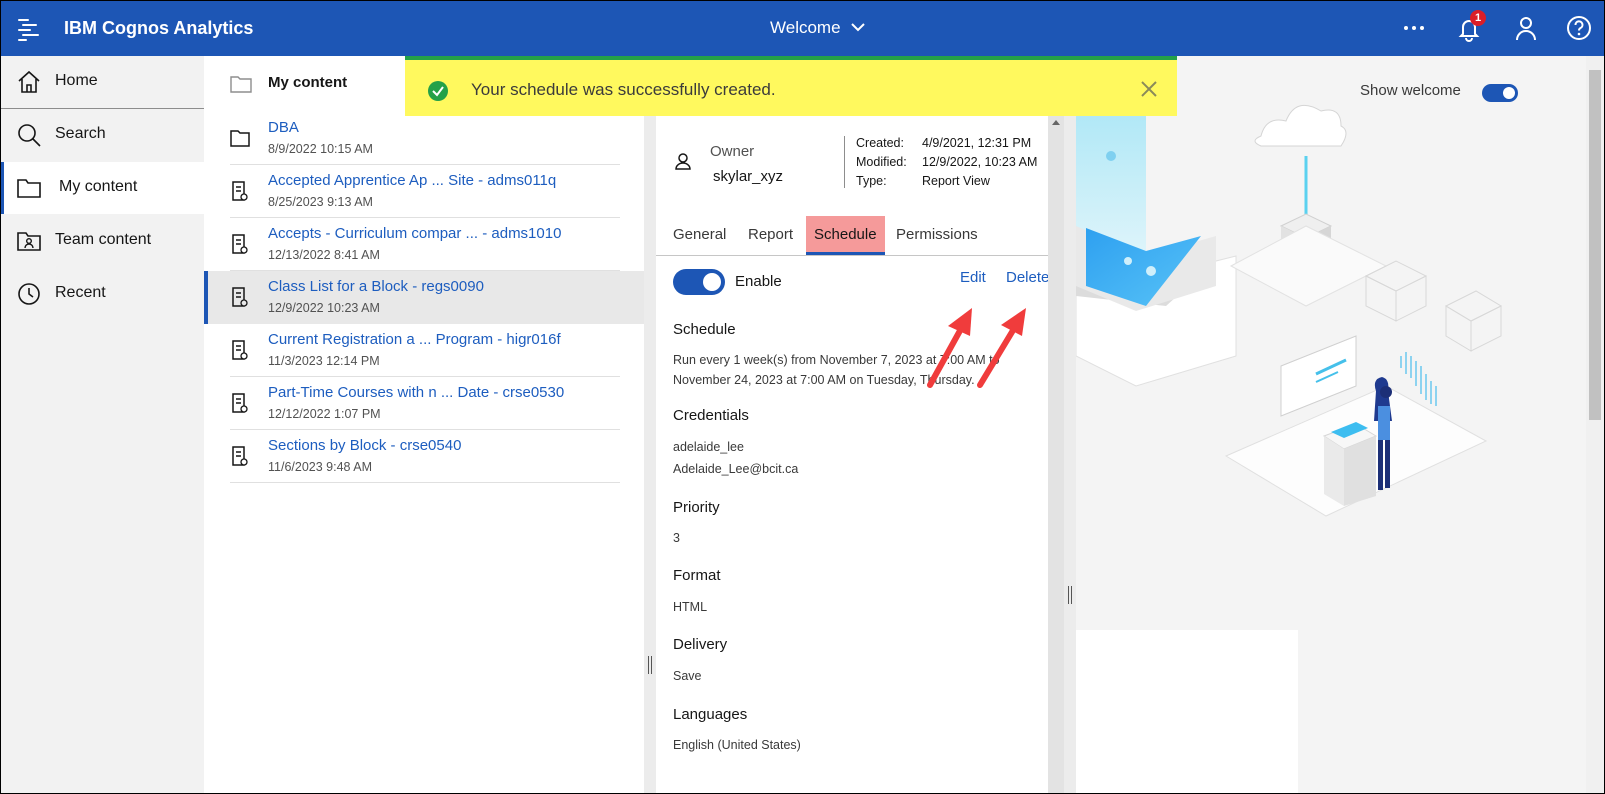  What do you see at coordinates (710, 714) in the screenshot?
I see `languages-heading: Languages` at bounding box center [710, 714].